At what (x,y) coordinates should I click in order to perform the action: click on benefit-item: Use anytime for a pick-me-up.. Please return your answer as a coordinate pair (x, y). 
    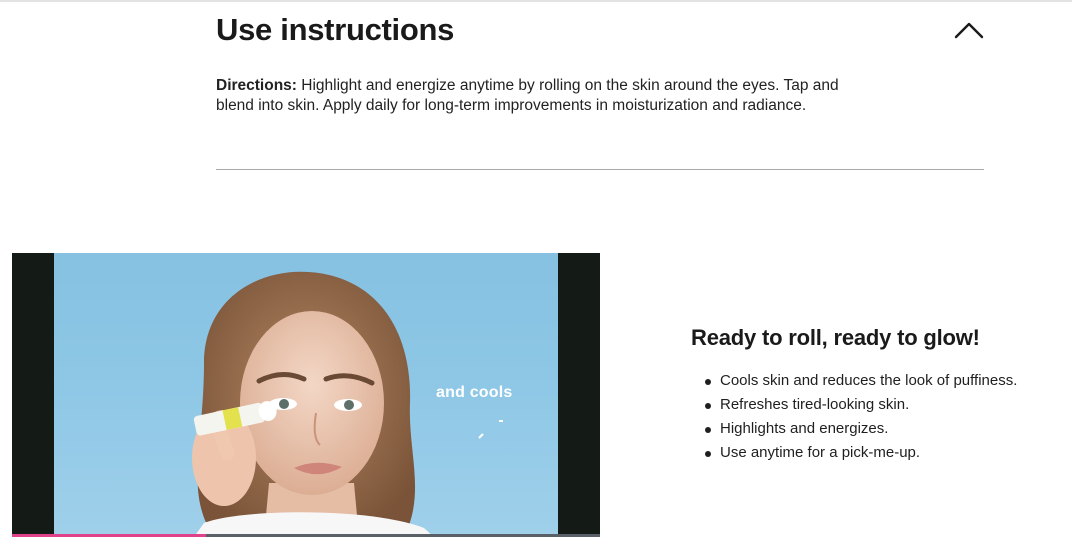
    Looking at the image, I should click on (883, 453).